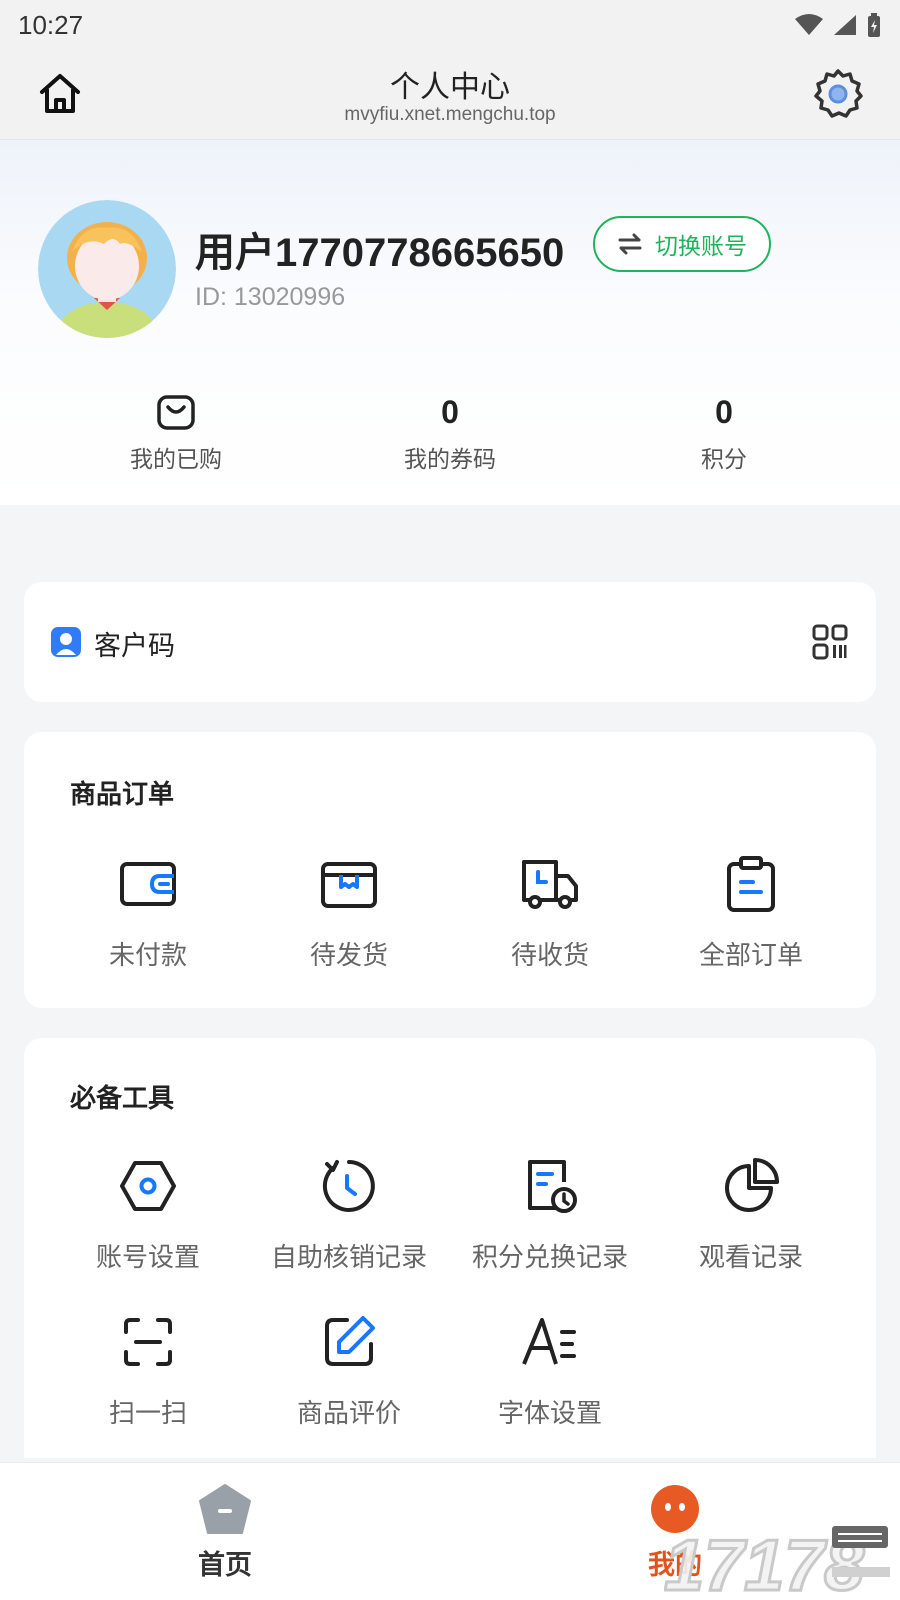  I want to click on tool-scan-label: 扫一扫, so click(147, 1413).